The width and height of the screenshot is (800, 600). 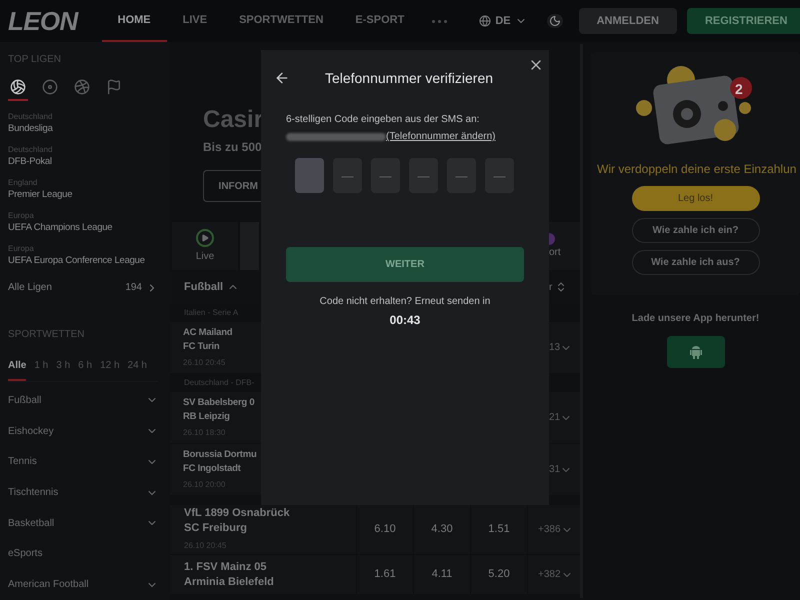 I want to click on banner-title: Casir, so click(x=232, y=120).